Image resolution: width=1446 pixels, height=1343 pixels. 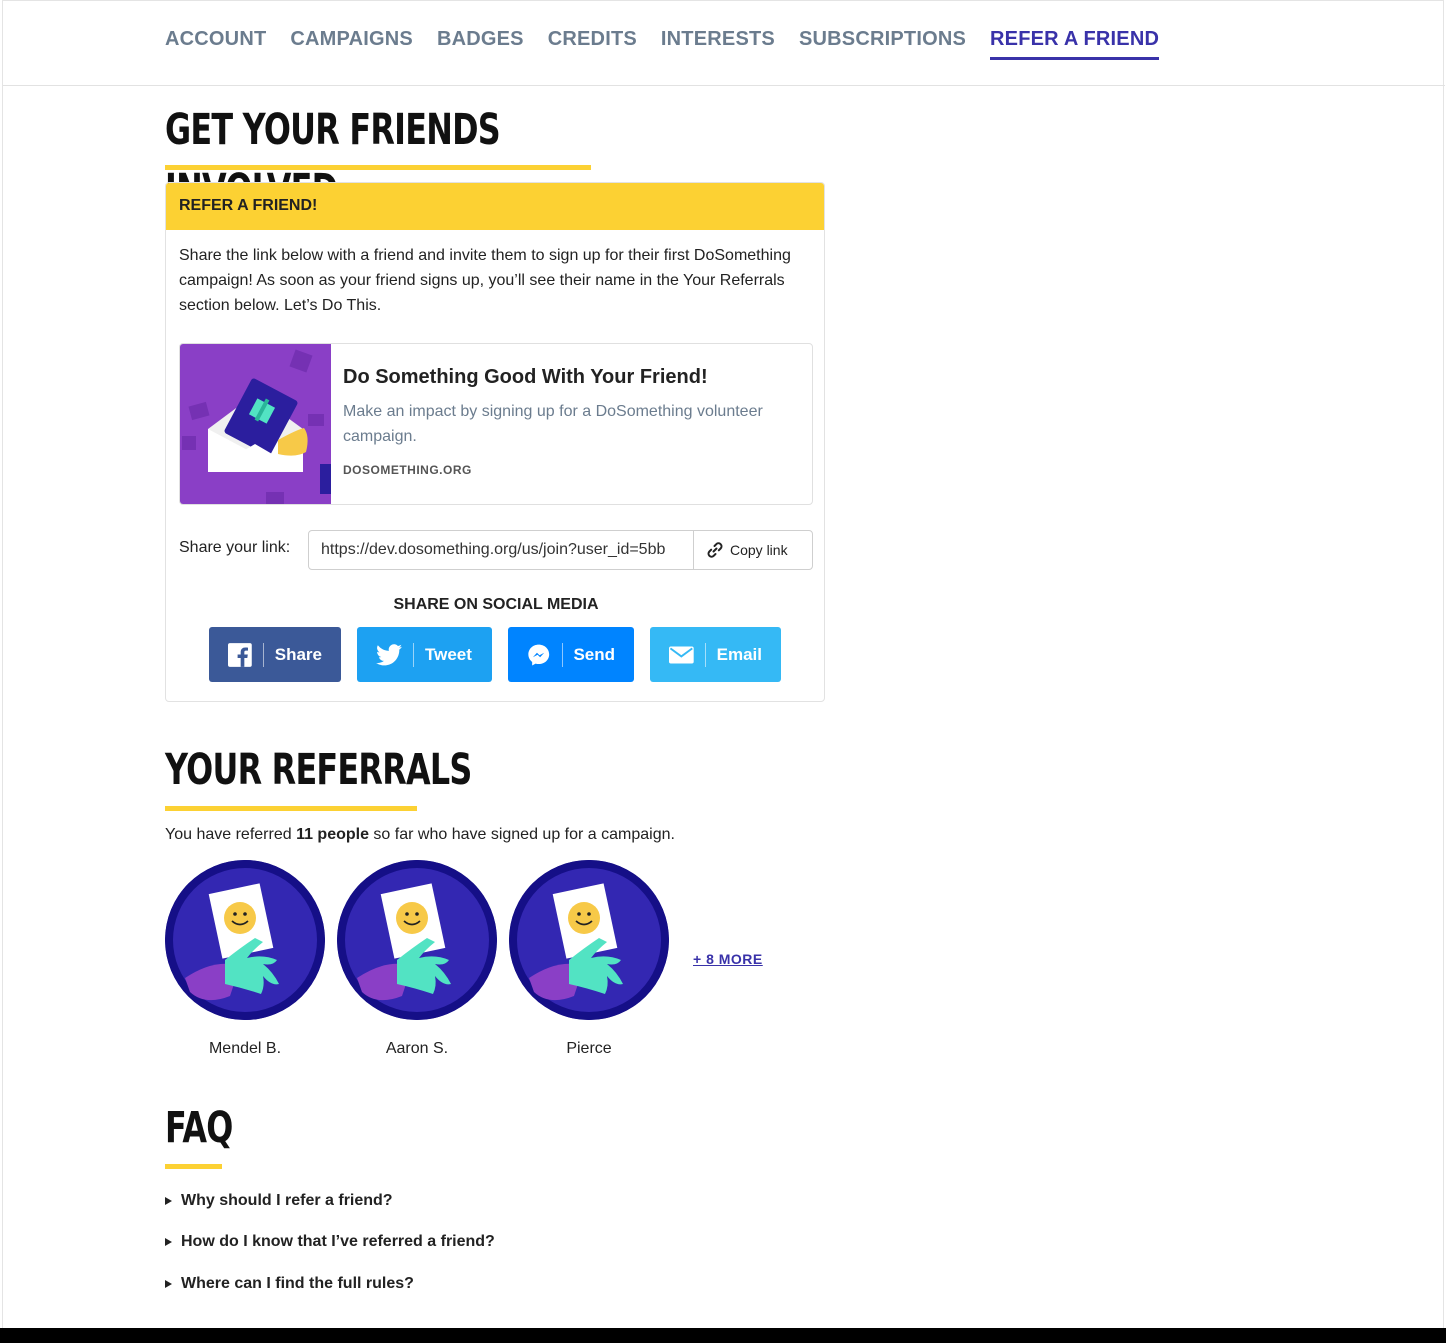 What do you see at coordinates (298, 654) in the screenshot?
I see `facebook-share-label: Share` at bounding box center [298, 654].